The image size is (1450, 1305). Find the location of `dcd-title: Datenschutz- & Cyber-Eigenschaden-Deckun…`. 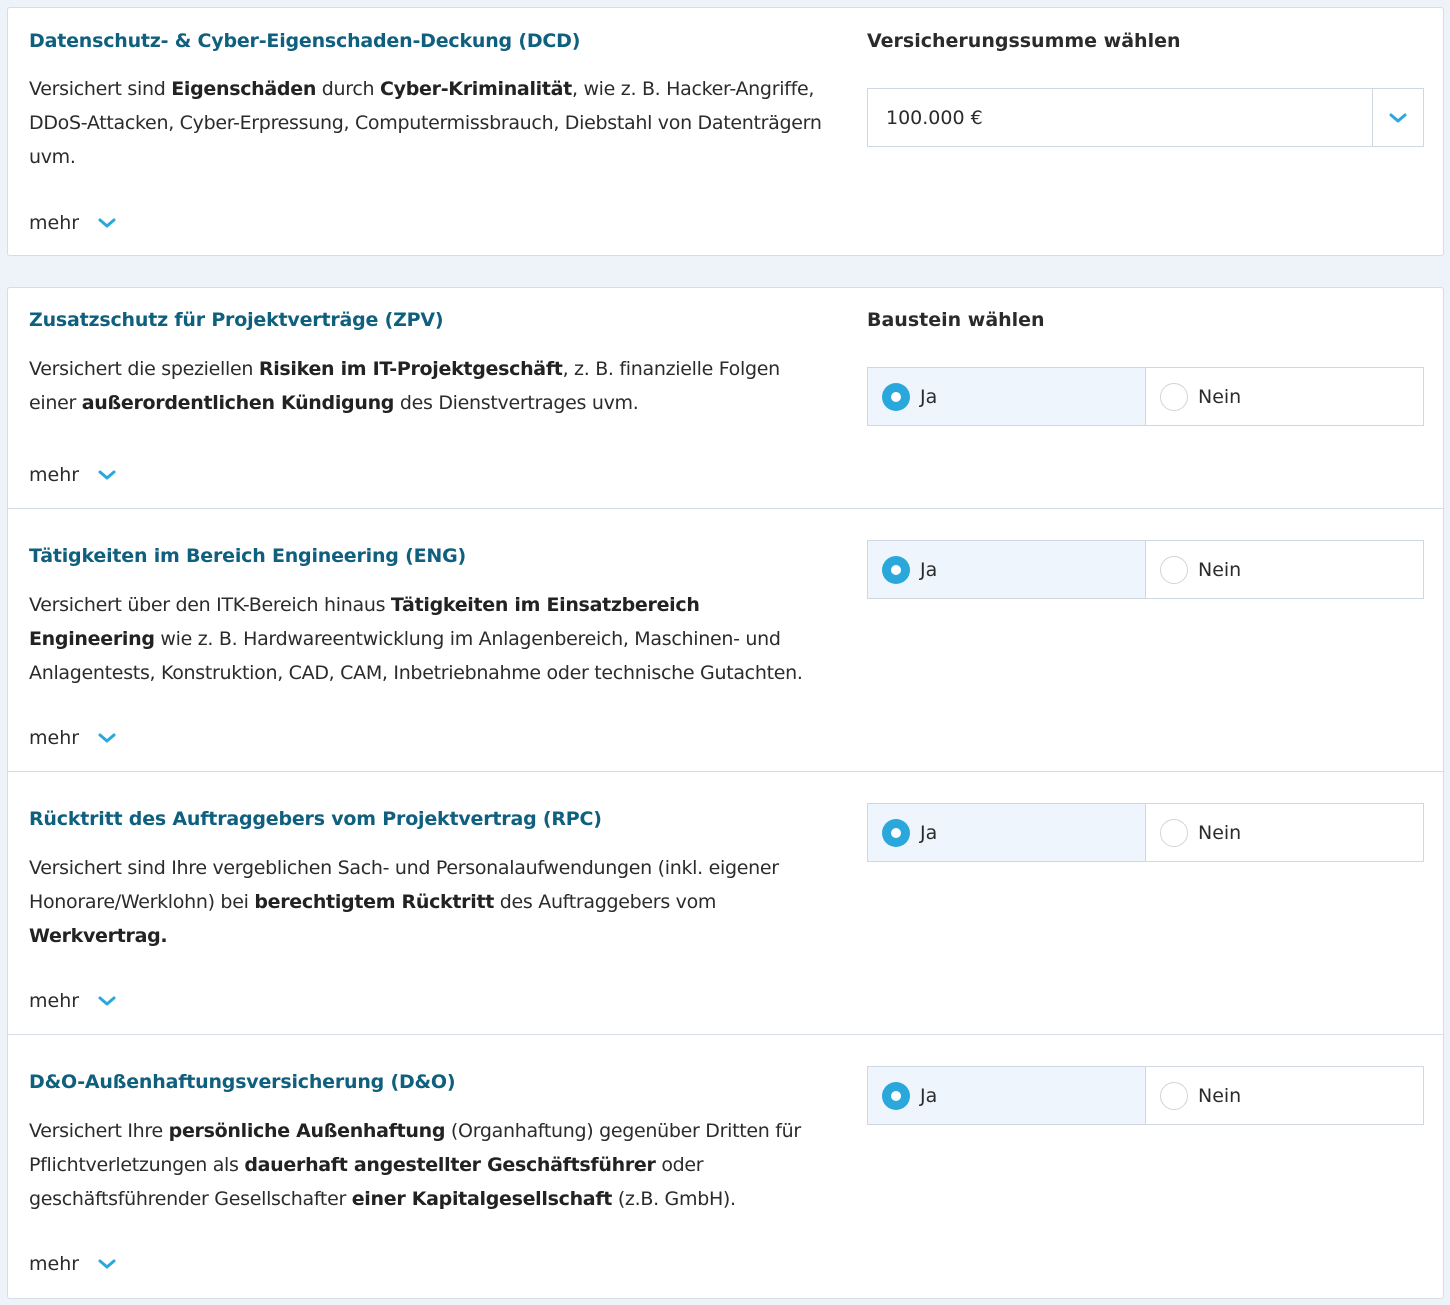

dcd-title: Datenschutz- & Cyber-Eigenschaden-Deckun… is located at coordinates (305, 41).